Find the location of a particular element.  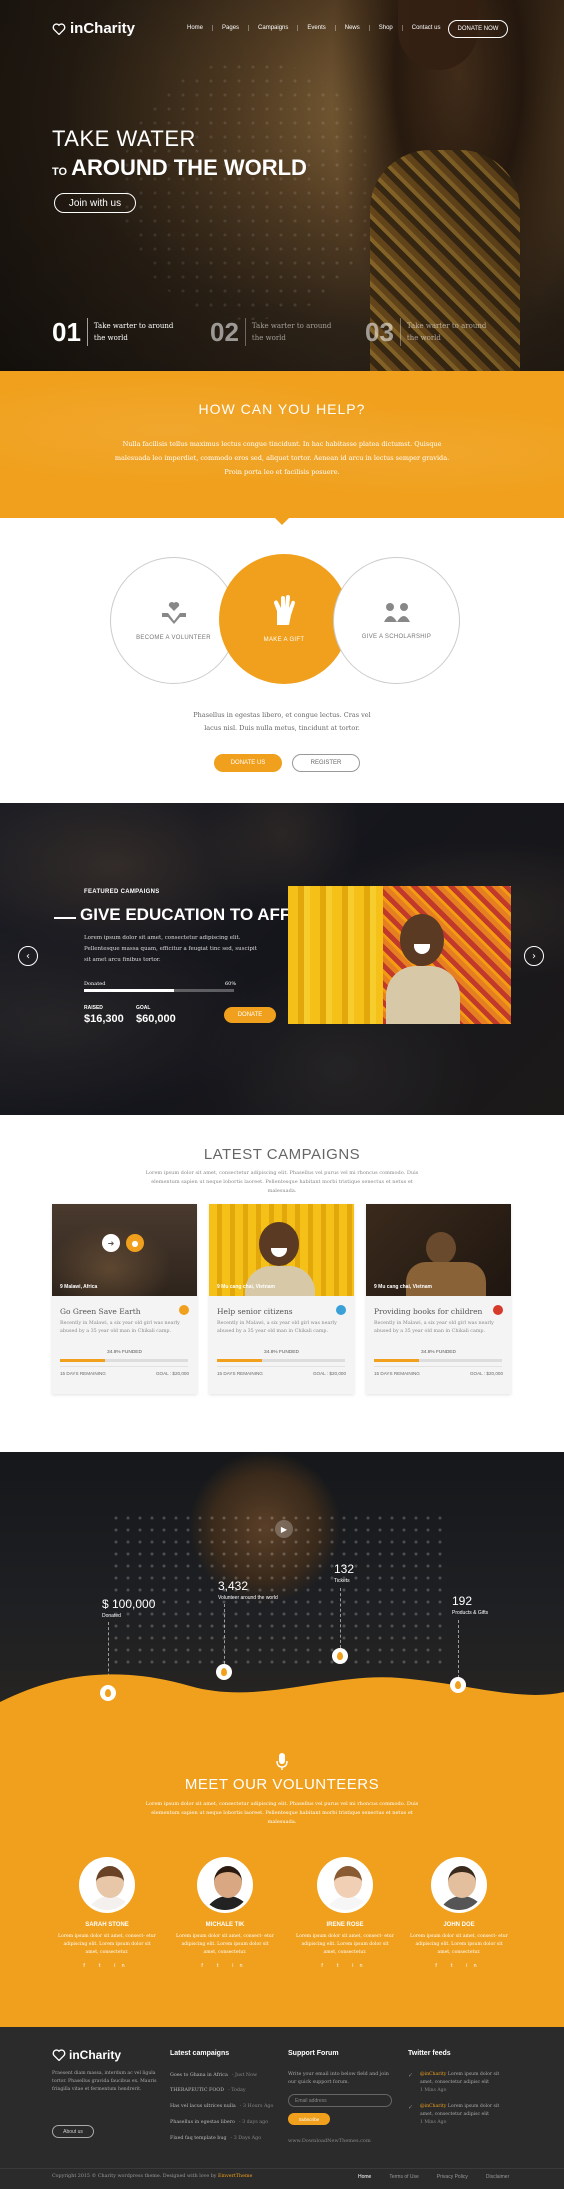

heart-logo-icon is located at coordinates (59, 2055).